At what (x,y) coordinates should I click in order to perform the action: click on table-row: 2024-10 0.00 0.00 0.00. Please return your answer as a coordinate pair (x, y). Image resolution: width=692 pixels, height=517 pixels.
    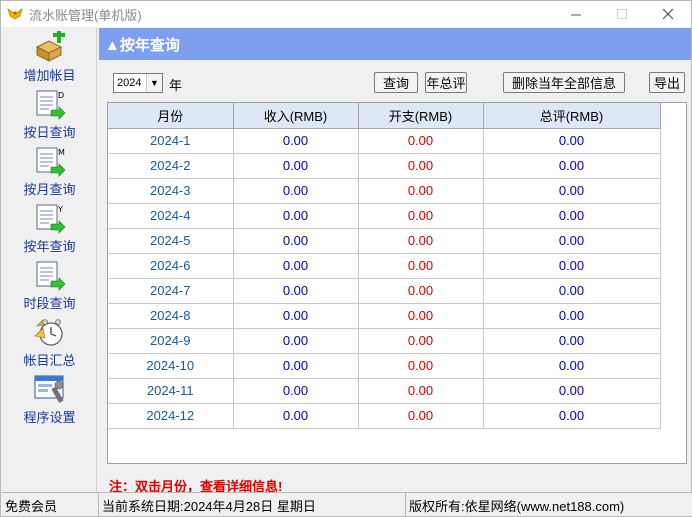
    Looking at the image, I should click on (384, 366).